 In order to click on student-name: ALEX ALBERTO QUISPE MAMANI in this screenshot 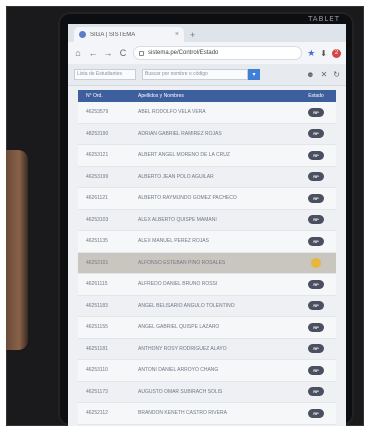, I will do `click(177, 219)`.